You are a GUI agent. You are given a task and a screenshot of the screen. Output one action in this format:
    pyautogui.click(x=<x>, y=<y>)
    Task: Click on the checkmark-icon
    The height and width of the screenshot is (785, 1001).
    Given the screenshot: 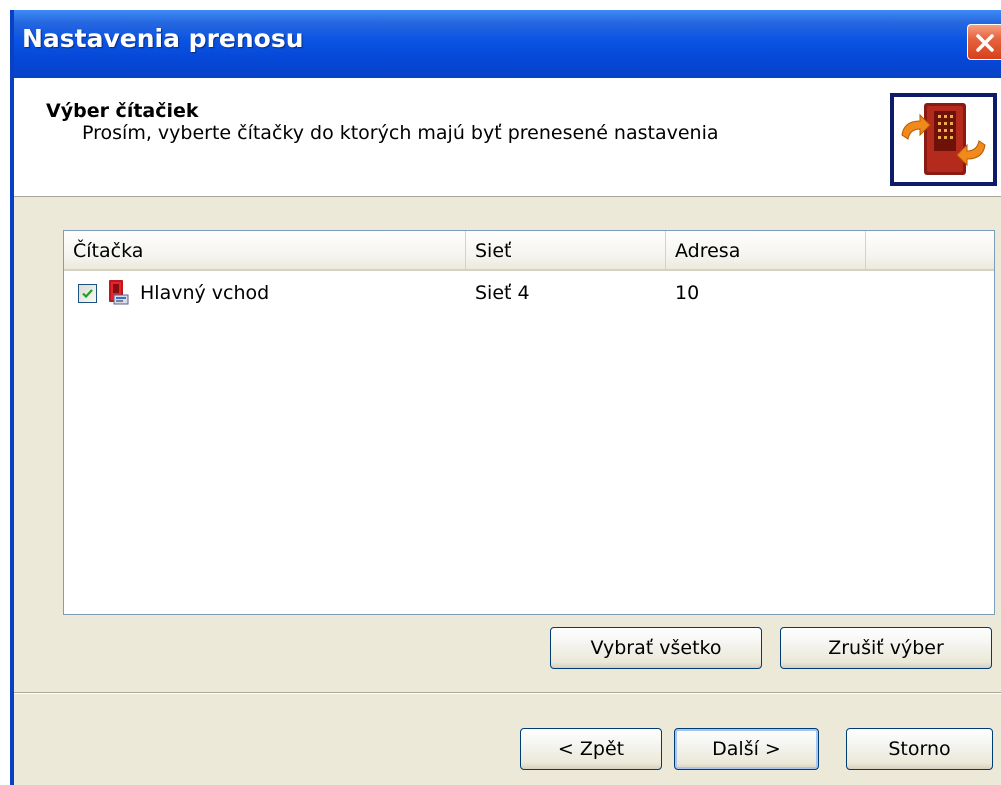 What is the action you would take?
    pyautogui.click(x=87, y=294)
    